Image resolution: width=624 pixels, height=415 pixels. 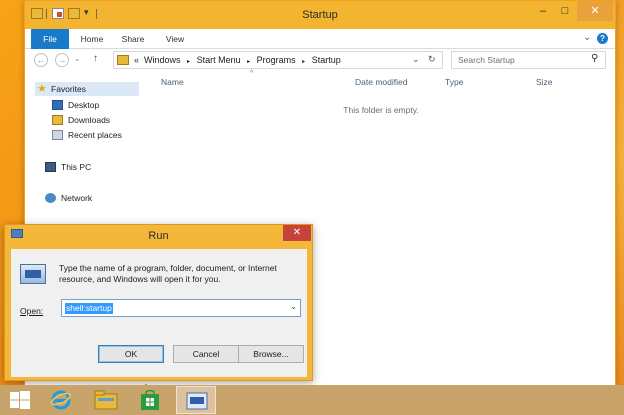 I want to click on breadcrumb-programs: Programs, so click(x=276, y=60).